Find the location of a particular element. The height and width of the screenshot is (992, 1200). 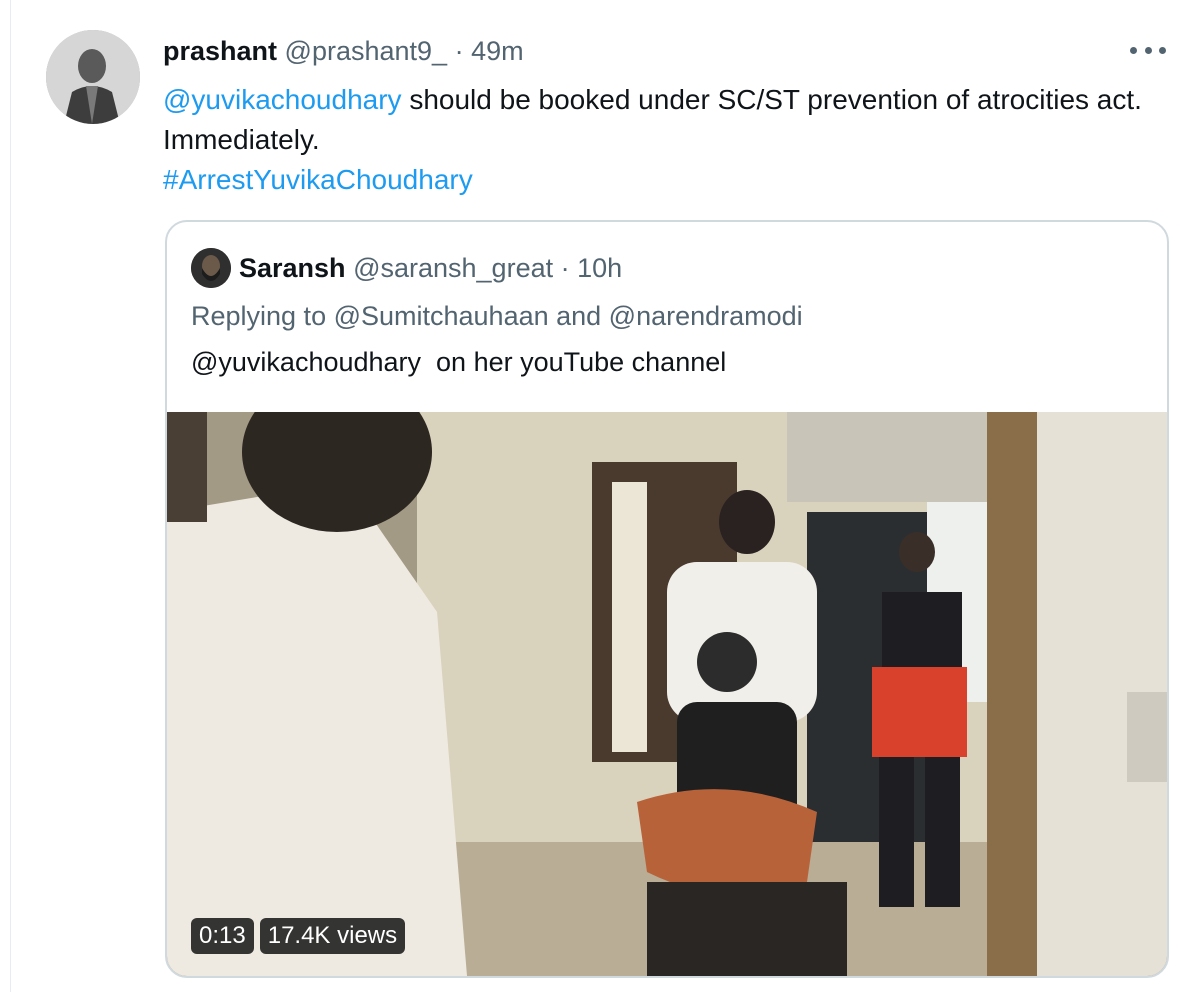

video-badges: 0:13 17.4K views is located at coordinates (298, 936).